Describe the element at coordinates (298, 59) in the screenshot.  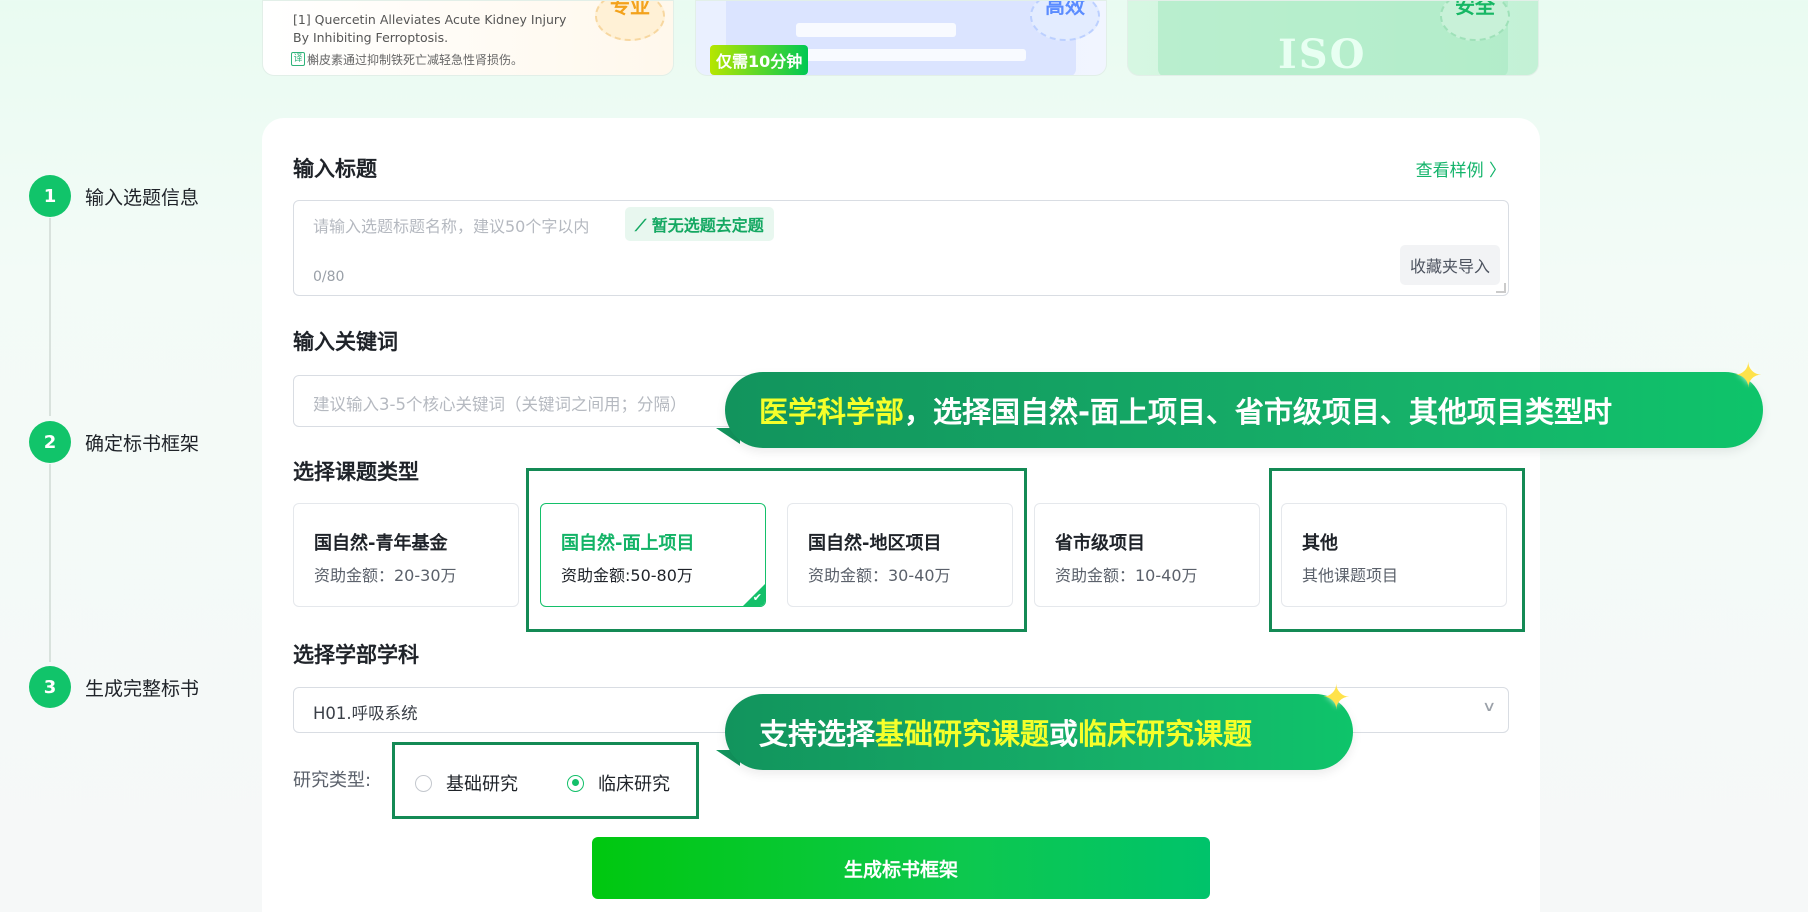
I see `translate-icon: 译` at that location.